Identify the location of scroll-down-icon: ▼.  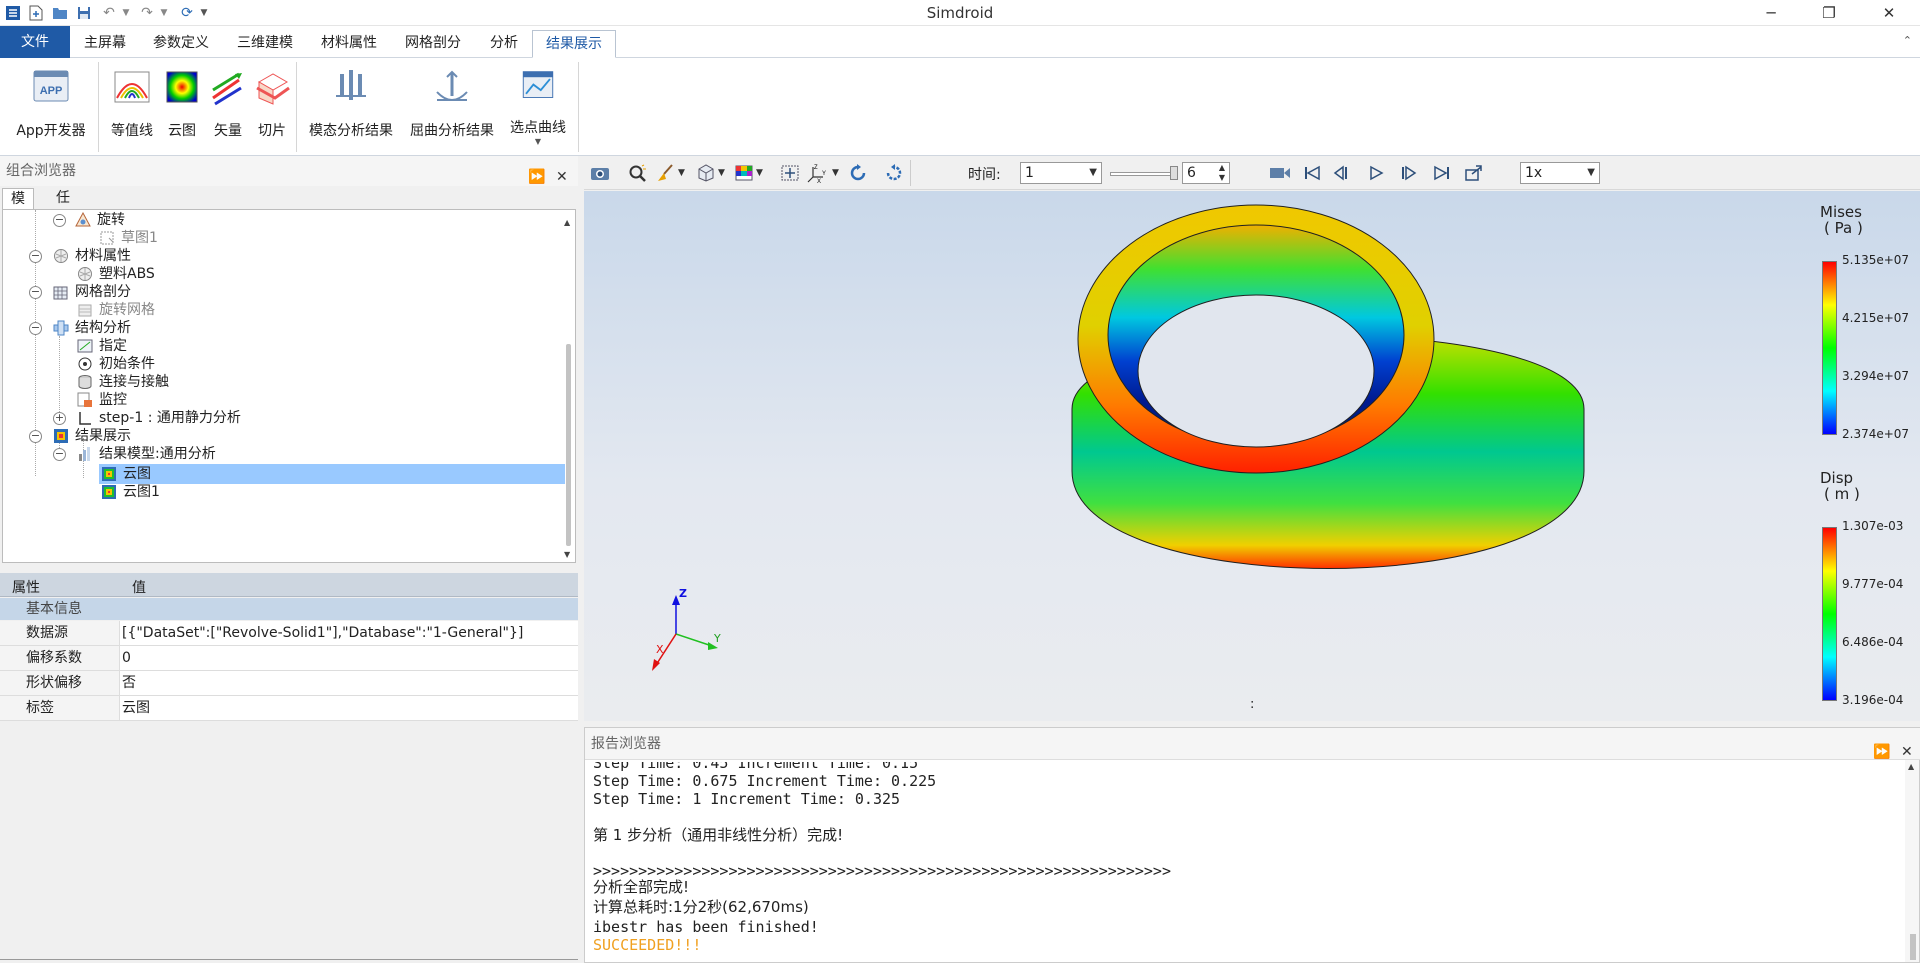
(567, 554).